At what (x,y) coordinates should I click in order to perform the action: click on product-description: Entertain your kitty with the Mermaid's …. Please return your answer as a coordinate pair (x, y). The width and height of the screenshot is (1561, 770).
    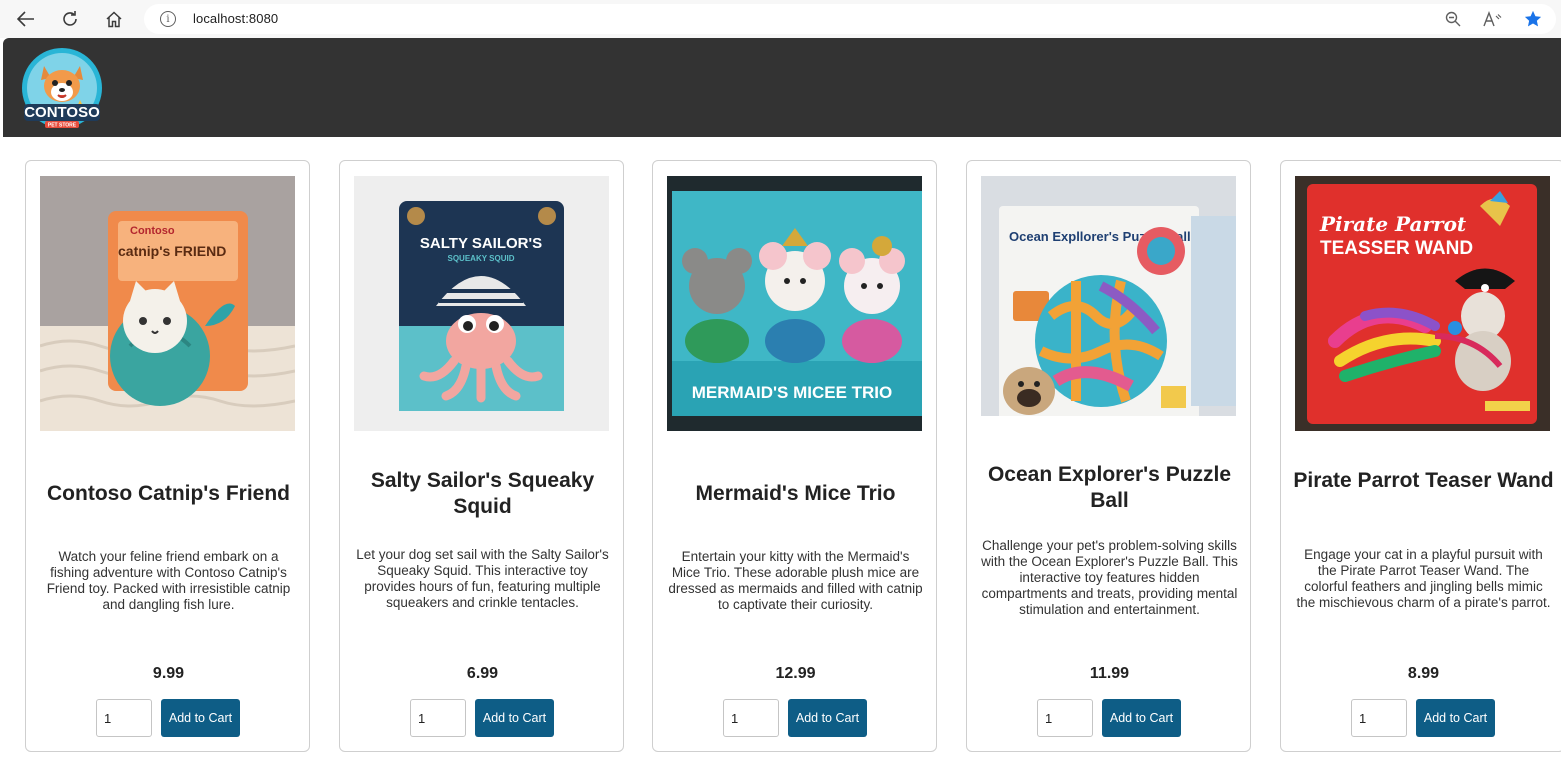
    Looking at the image, I should click on (795, 580).